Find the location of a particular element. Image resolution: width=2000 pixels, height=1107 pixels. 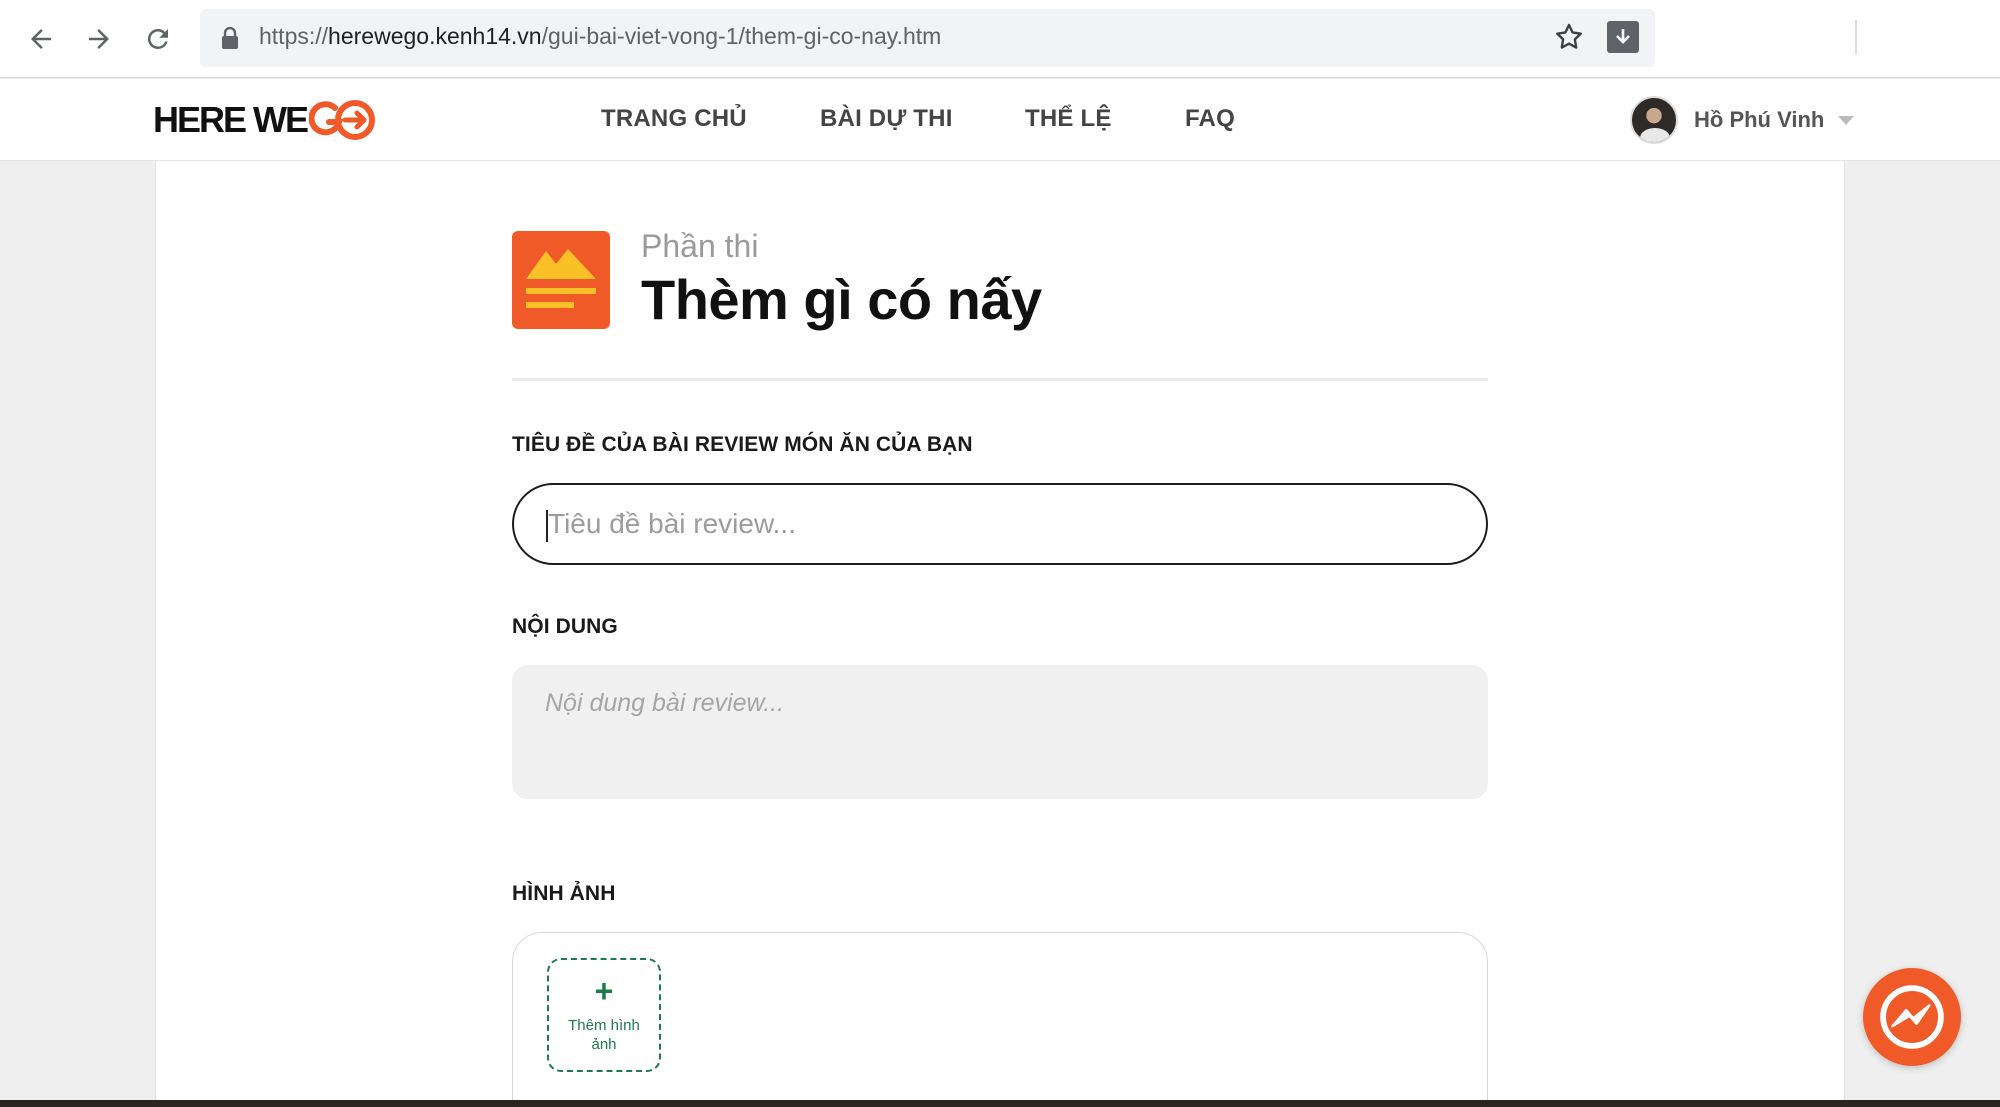

lock-icon is located at coordinates (230, 38).